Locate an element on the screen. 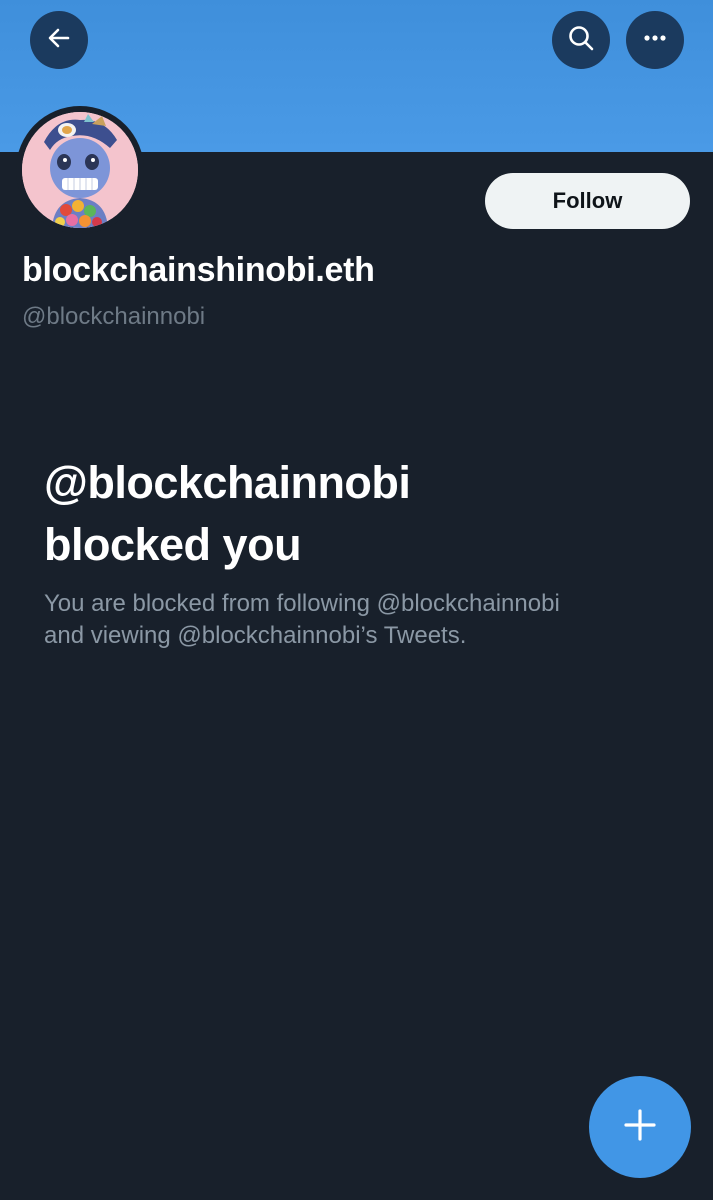 This screenshot has height=1200, width=713. compose-tweet-button is located at coordinates (640, 1127).